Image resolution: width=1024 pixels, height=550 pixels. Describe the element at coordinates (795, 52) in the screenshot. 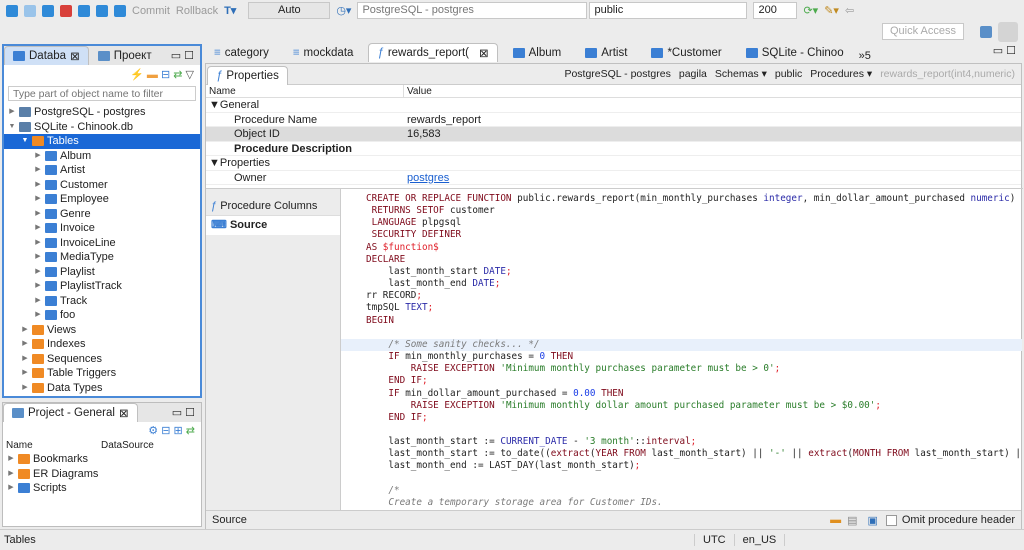

I see `editor-tab: SQLite - Chinoo` at that location.